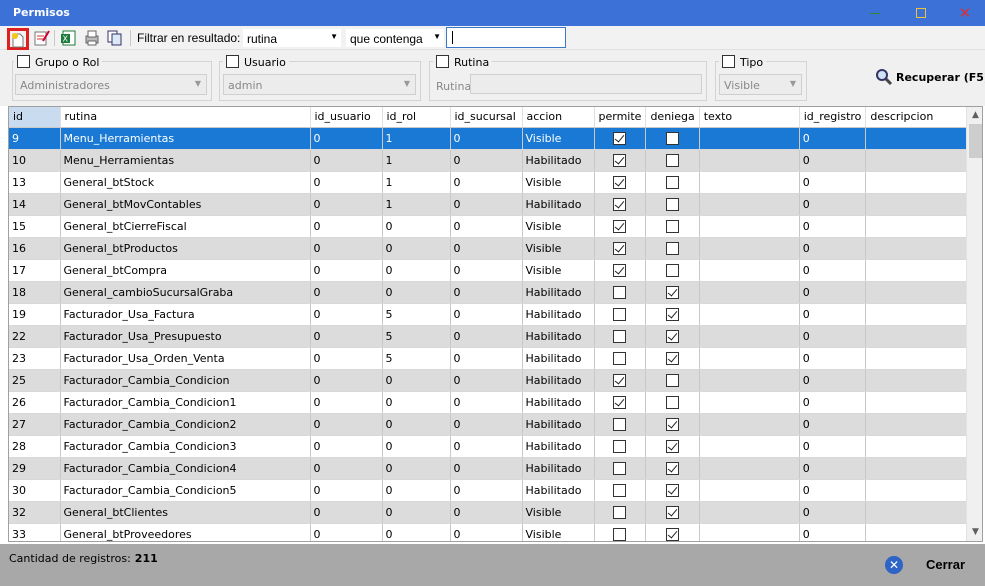  What do you see at coordinates (185, 117) in the screenshot?
I see `column-header-rutina: rutina` at bounding box center [185, 117].